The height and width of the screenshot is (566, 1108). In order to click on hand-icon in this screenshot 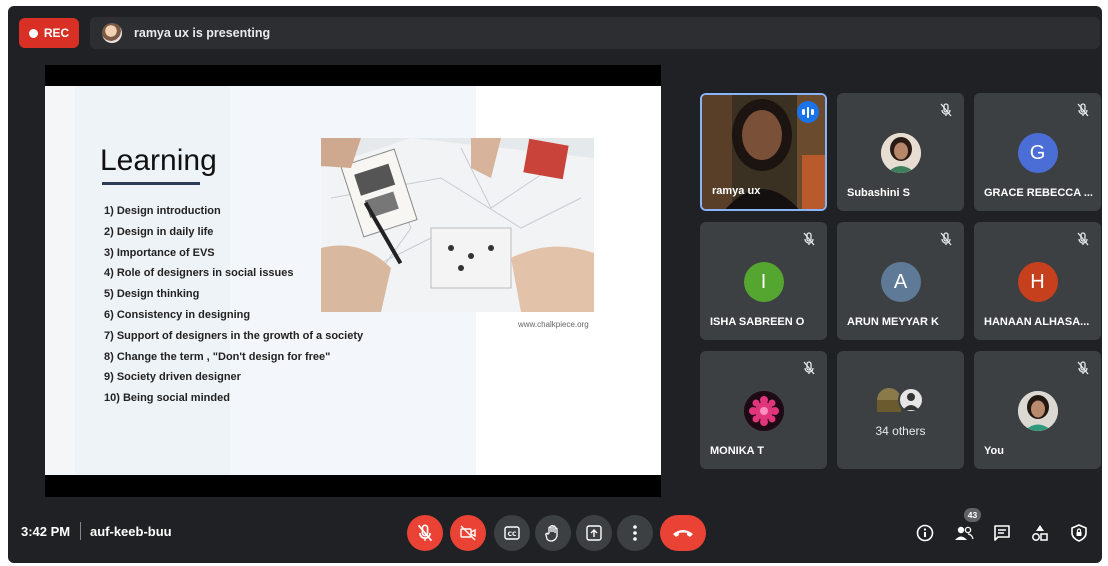, I will do `click(551, 533)`.